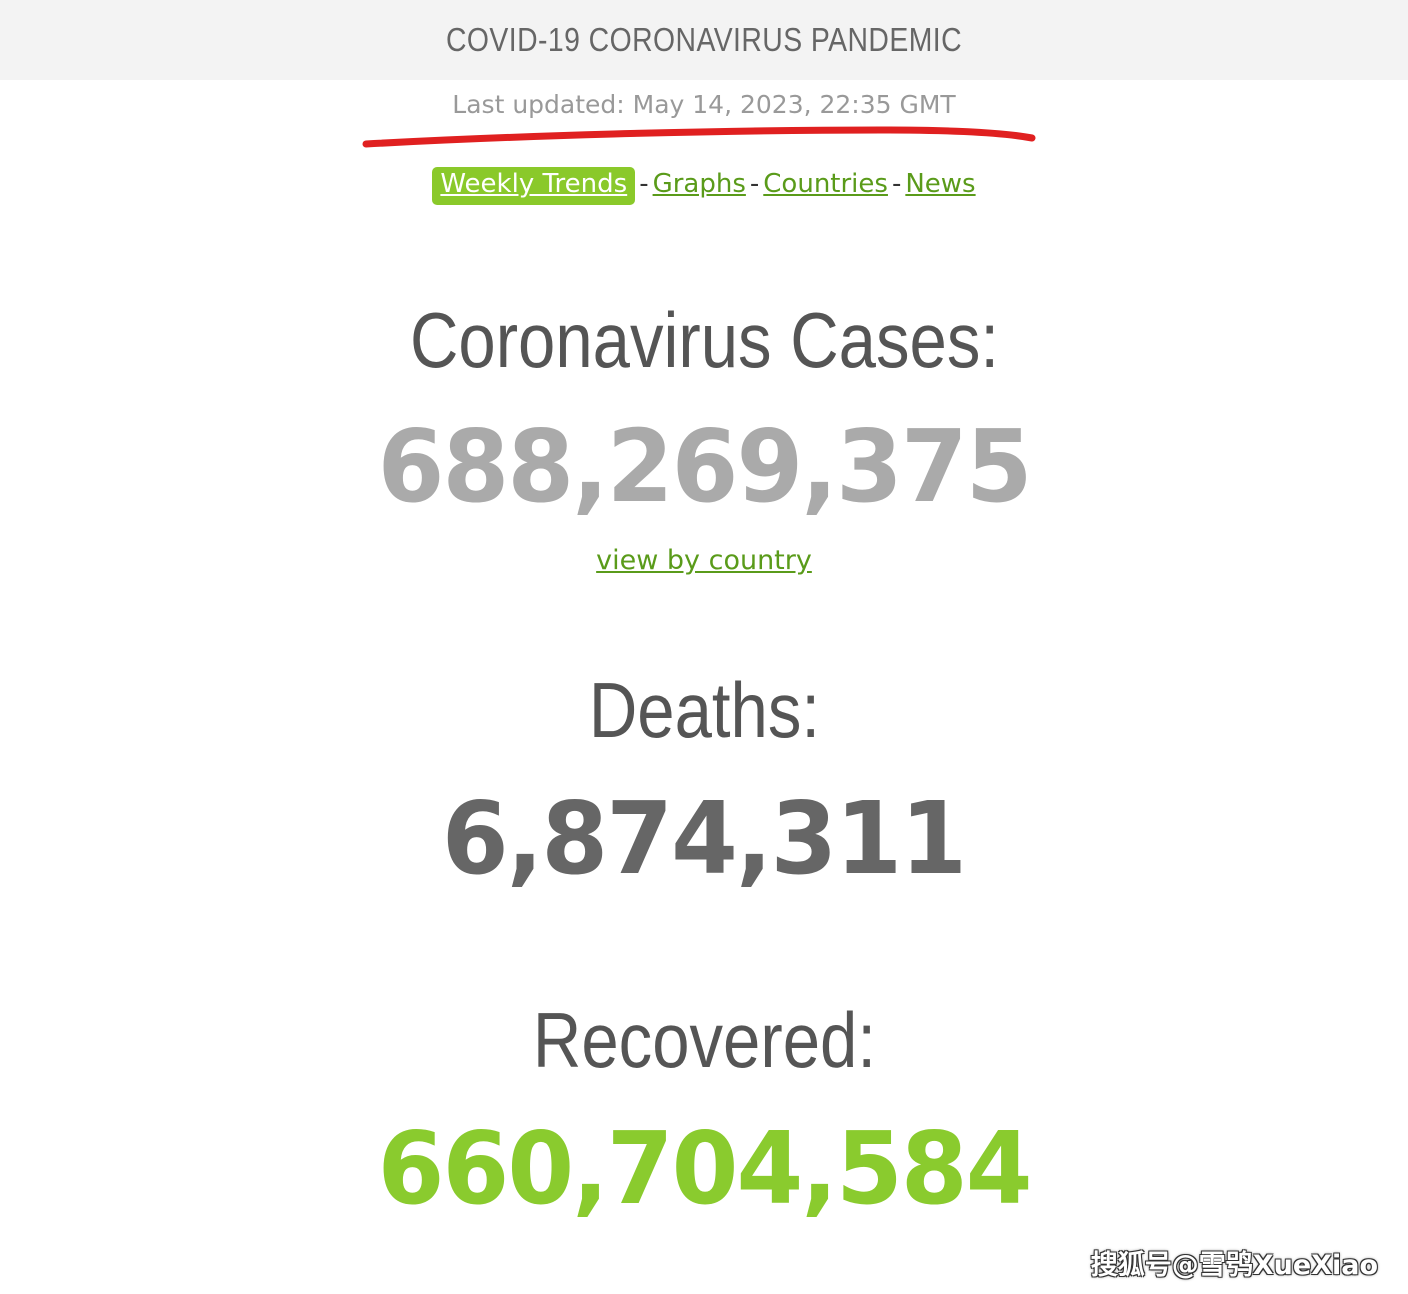 This screenshot has width=1408, height=1294. What do you see at coordinates (704, 838) in the screenshot?
I see `deaths-count: 6,874,311` at bounding box center [704, 838].